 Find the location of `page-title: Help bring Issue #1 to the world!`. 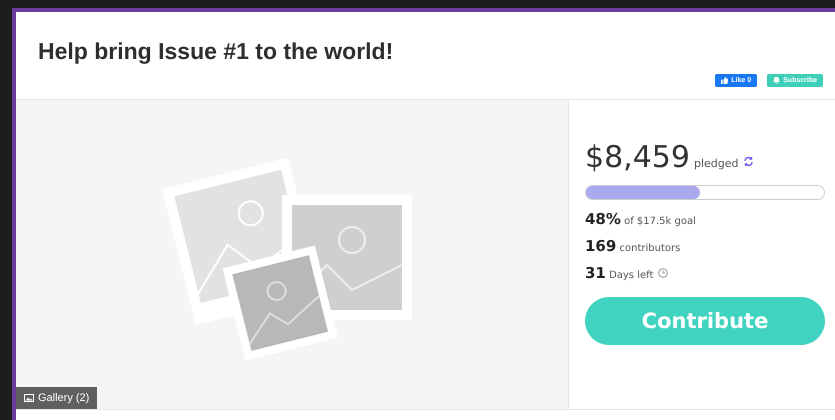

page-title: Help bring Issue #1 to the world! is located at coordinates (216, 51).